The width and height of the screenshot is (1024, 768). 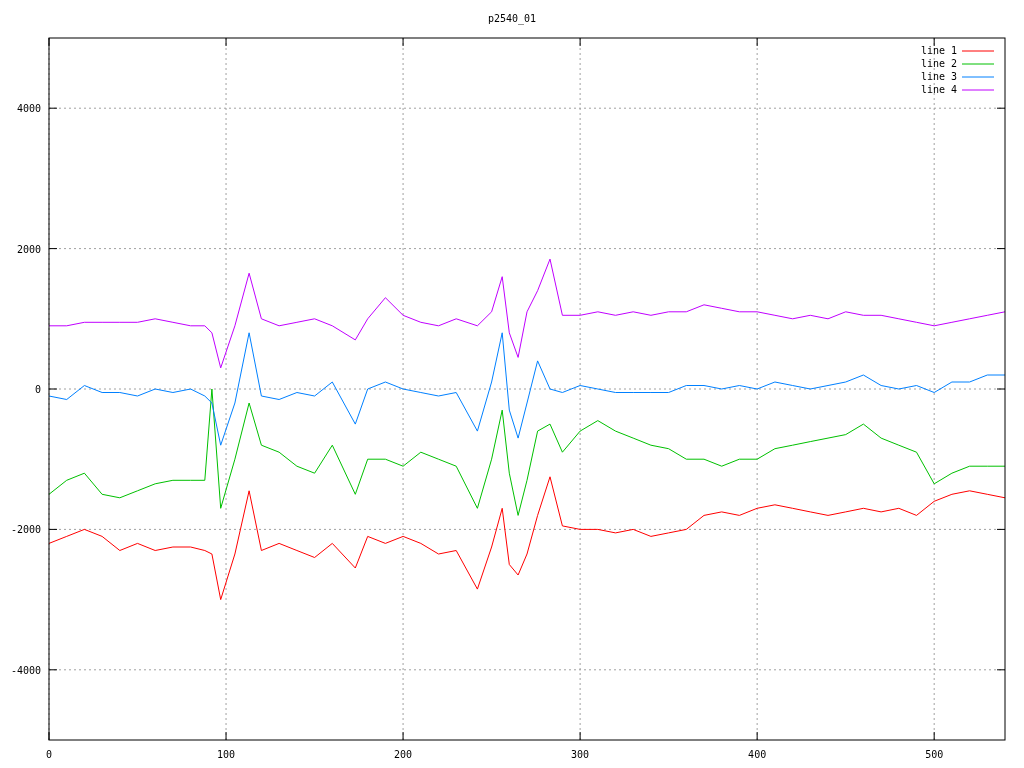 I want to click on legend-label: line 2, so click(x=938, y=63).